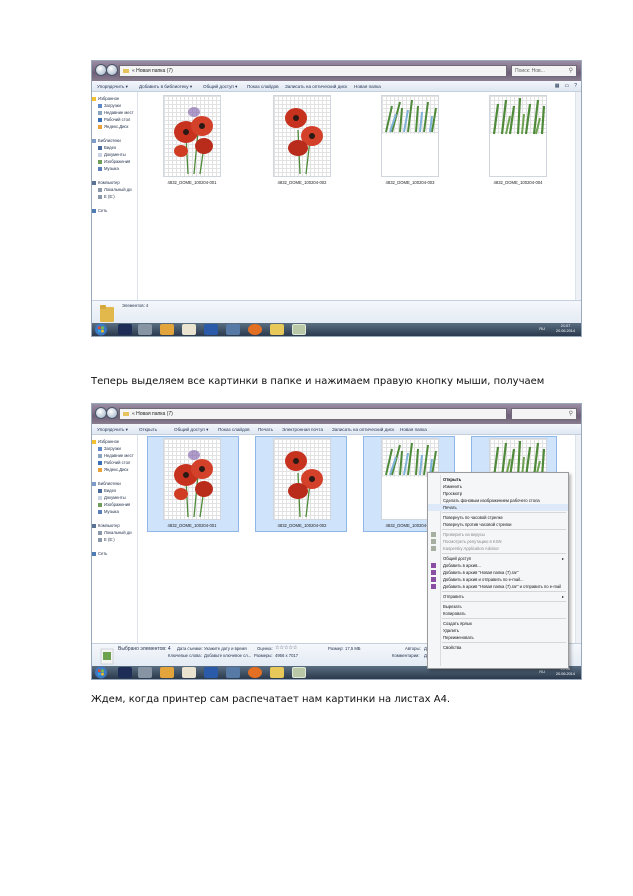 The height and width of the screenshot is (896, 633). What do you see at coordinates (565, 329) in the screenshot?
I see `clock: 21:07 20.06.2014` at bounding box center [565, 329].